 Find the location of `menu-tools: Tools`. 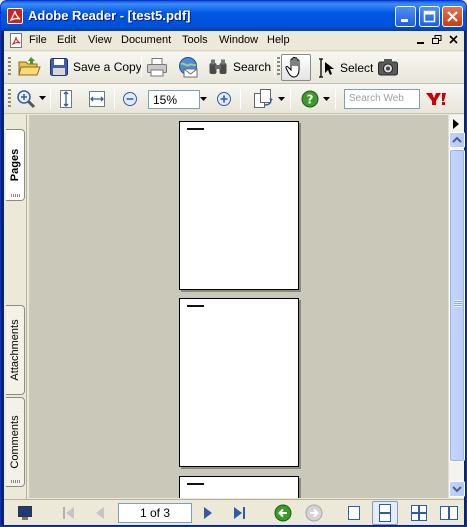

menu-tools: Tools is located at coordinates (195, 40).